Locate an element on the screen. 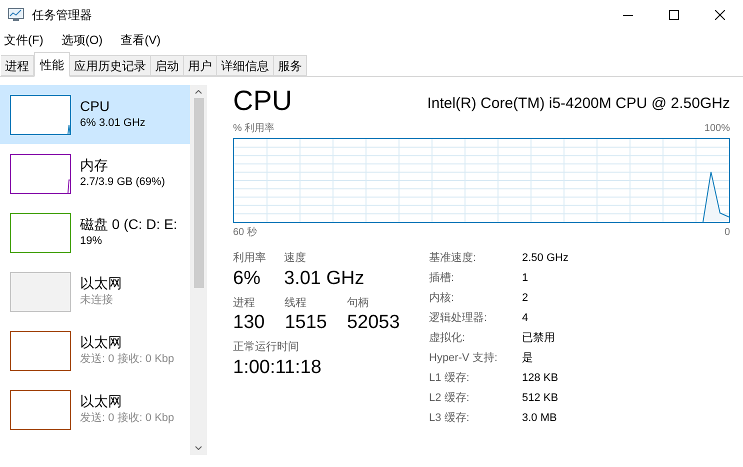  spec-label: 基准速度: is located at coordinates (453, 258).